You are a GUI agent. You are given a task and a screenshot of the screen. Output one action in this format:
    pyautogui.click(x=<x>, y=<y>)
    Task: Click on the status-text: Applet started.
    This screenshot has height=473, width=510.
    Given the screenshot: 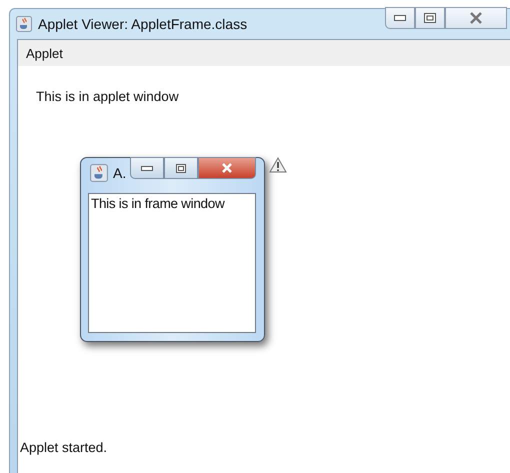 What is the action you would take?
    pyautogui.click(x=64, y=447)
    